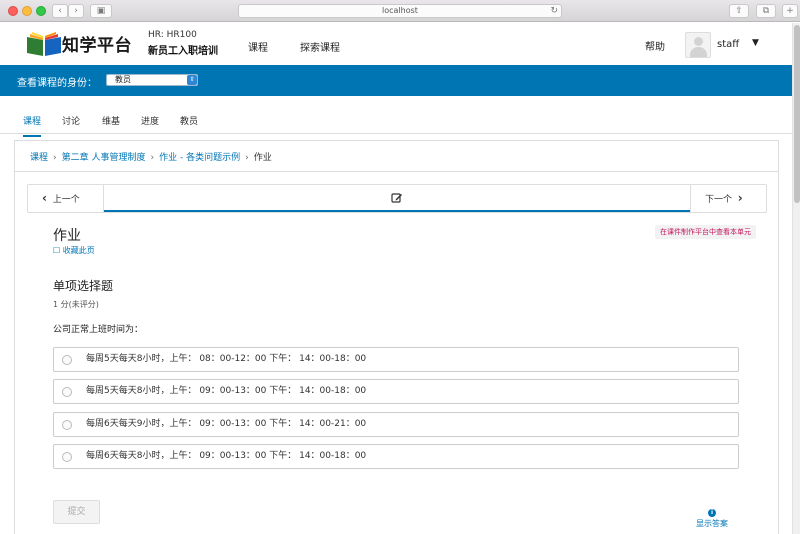  What do you see at coordinates (712, 513) in the screenshot?
I see `info-icon: i` at bounding box center [712, 513].